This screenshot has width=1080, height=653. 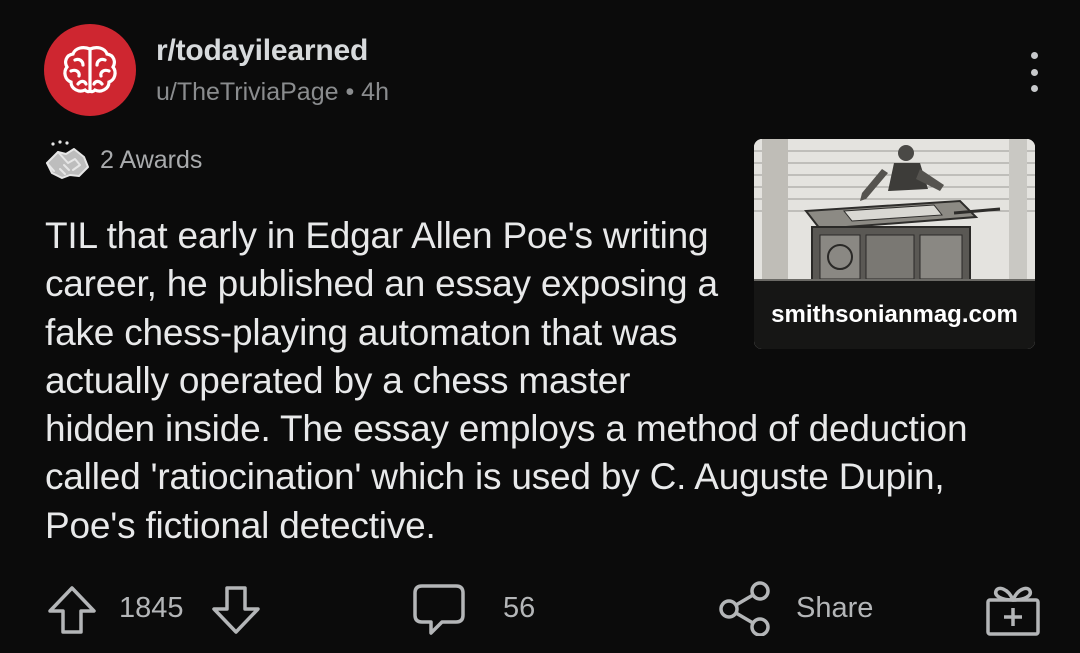 I want to click on title-spacer, so click(x=886, y=284).